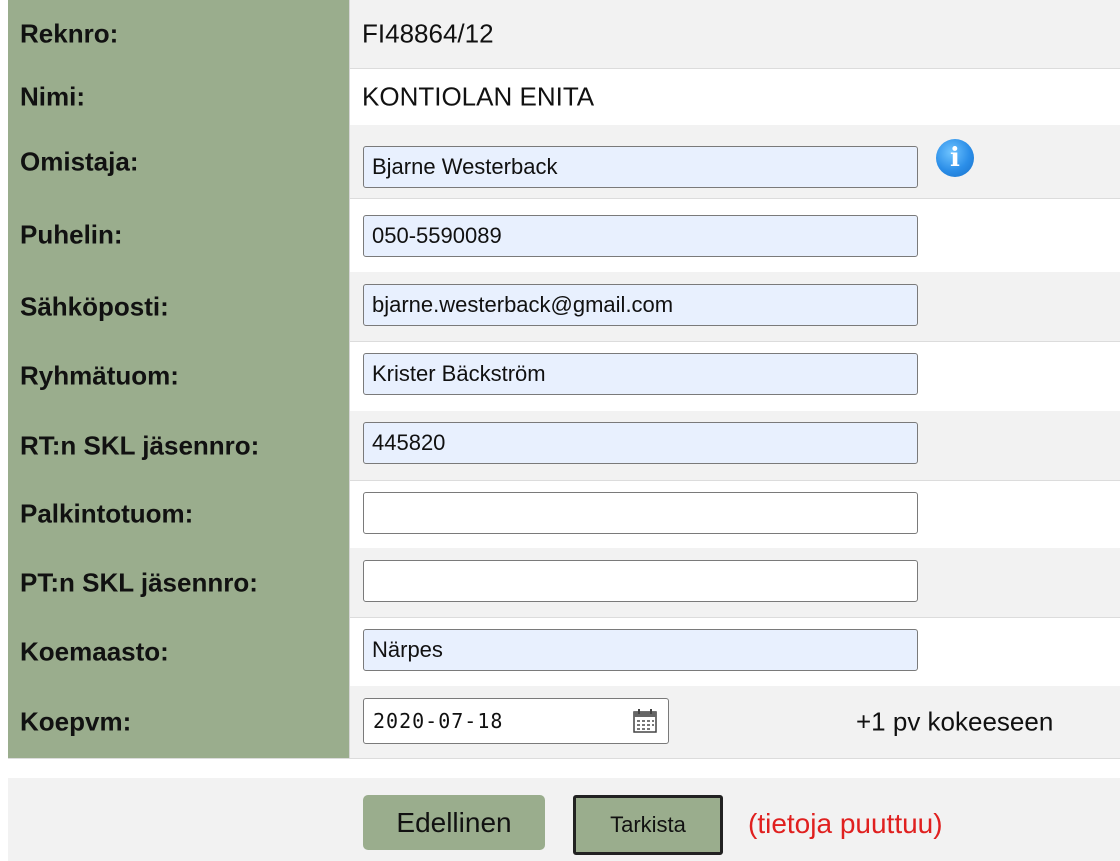 Image resolution: width=1120 pixels, height=861 pixels. I want to click on field-label: Nimi:, so click(179, 96).